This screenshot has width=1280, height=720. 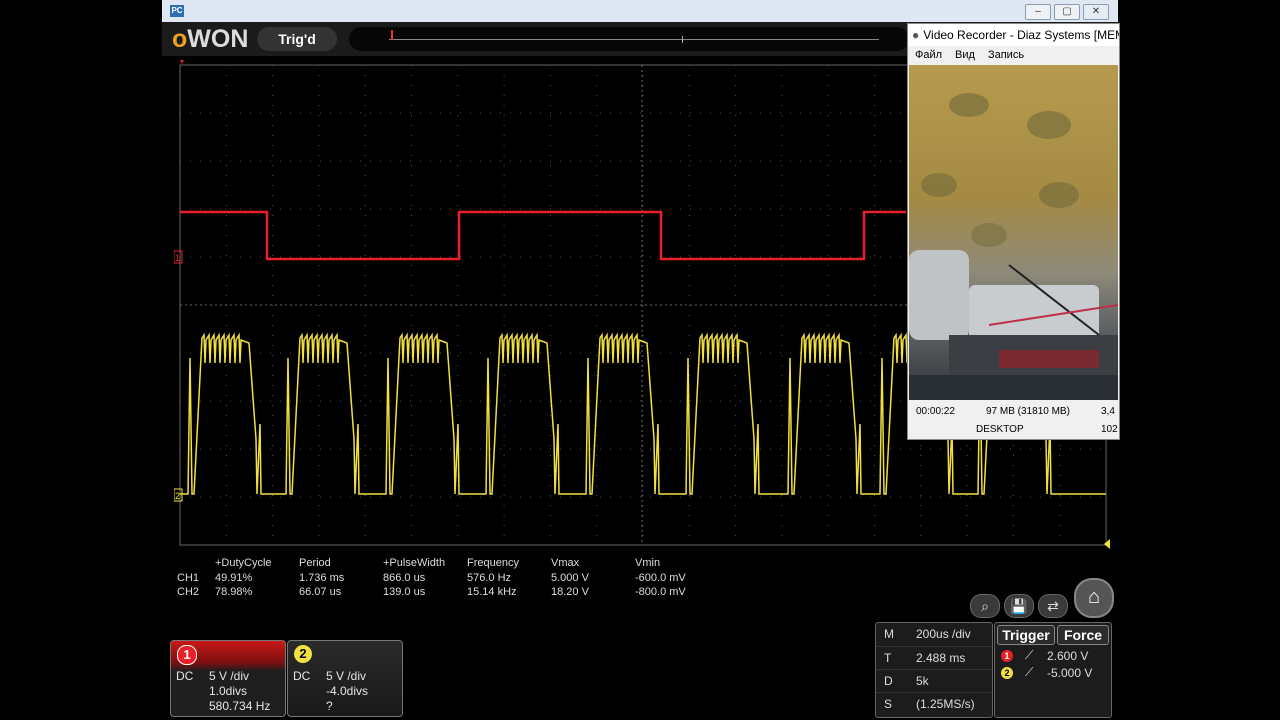 I want to click on menu-view: Вид, so click(x=965, y=55).